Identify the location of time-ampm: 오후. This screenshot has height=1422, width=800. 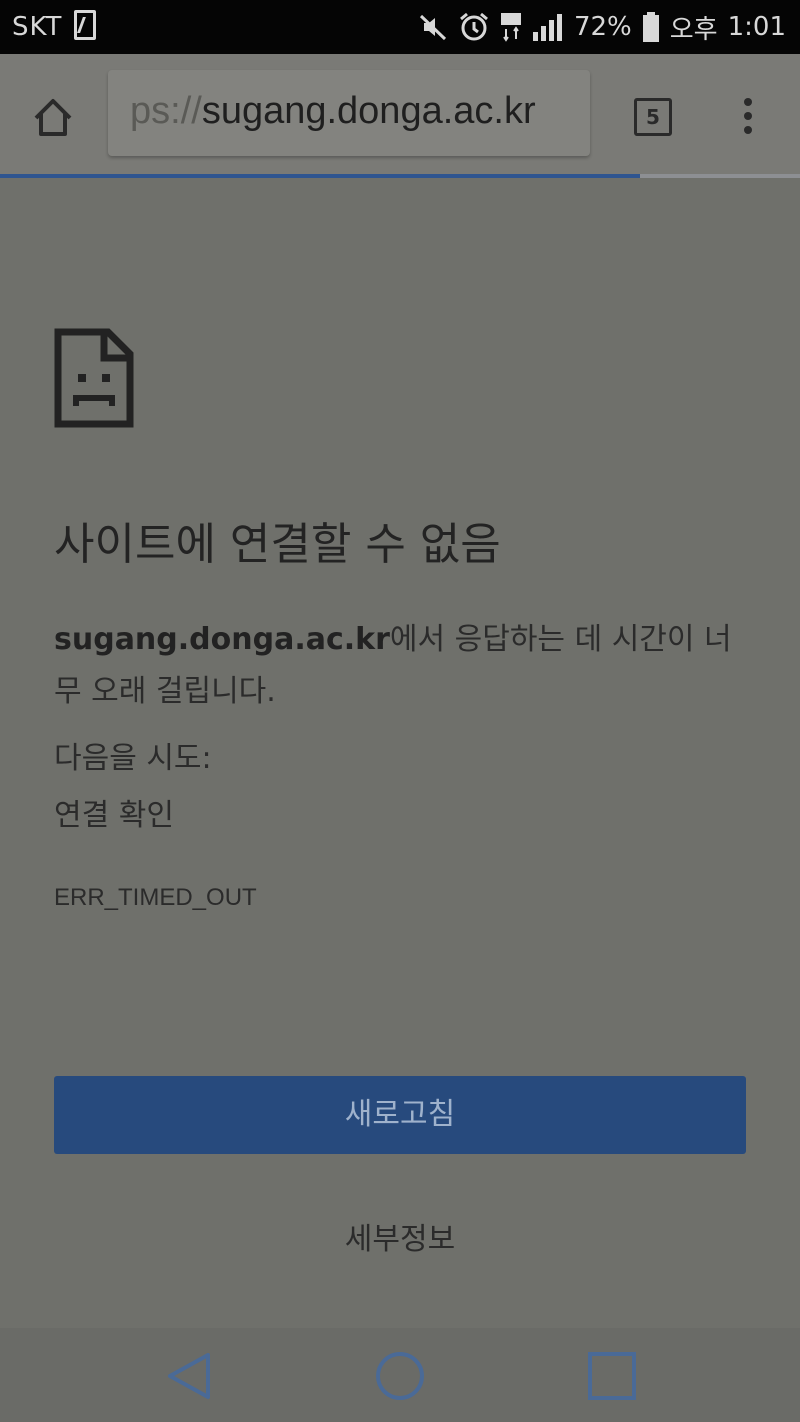
(693, 29).